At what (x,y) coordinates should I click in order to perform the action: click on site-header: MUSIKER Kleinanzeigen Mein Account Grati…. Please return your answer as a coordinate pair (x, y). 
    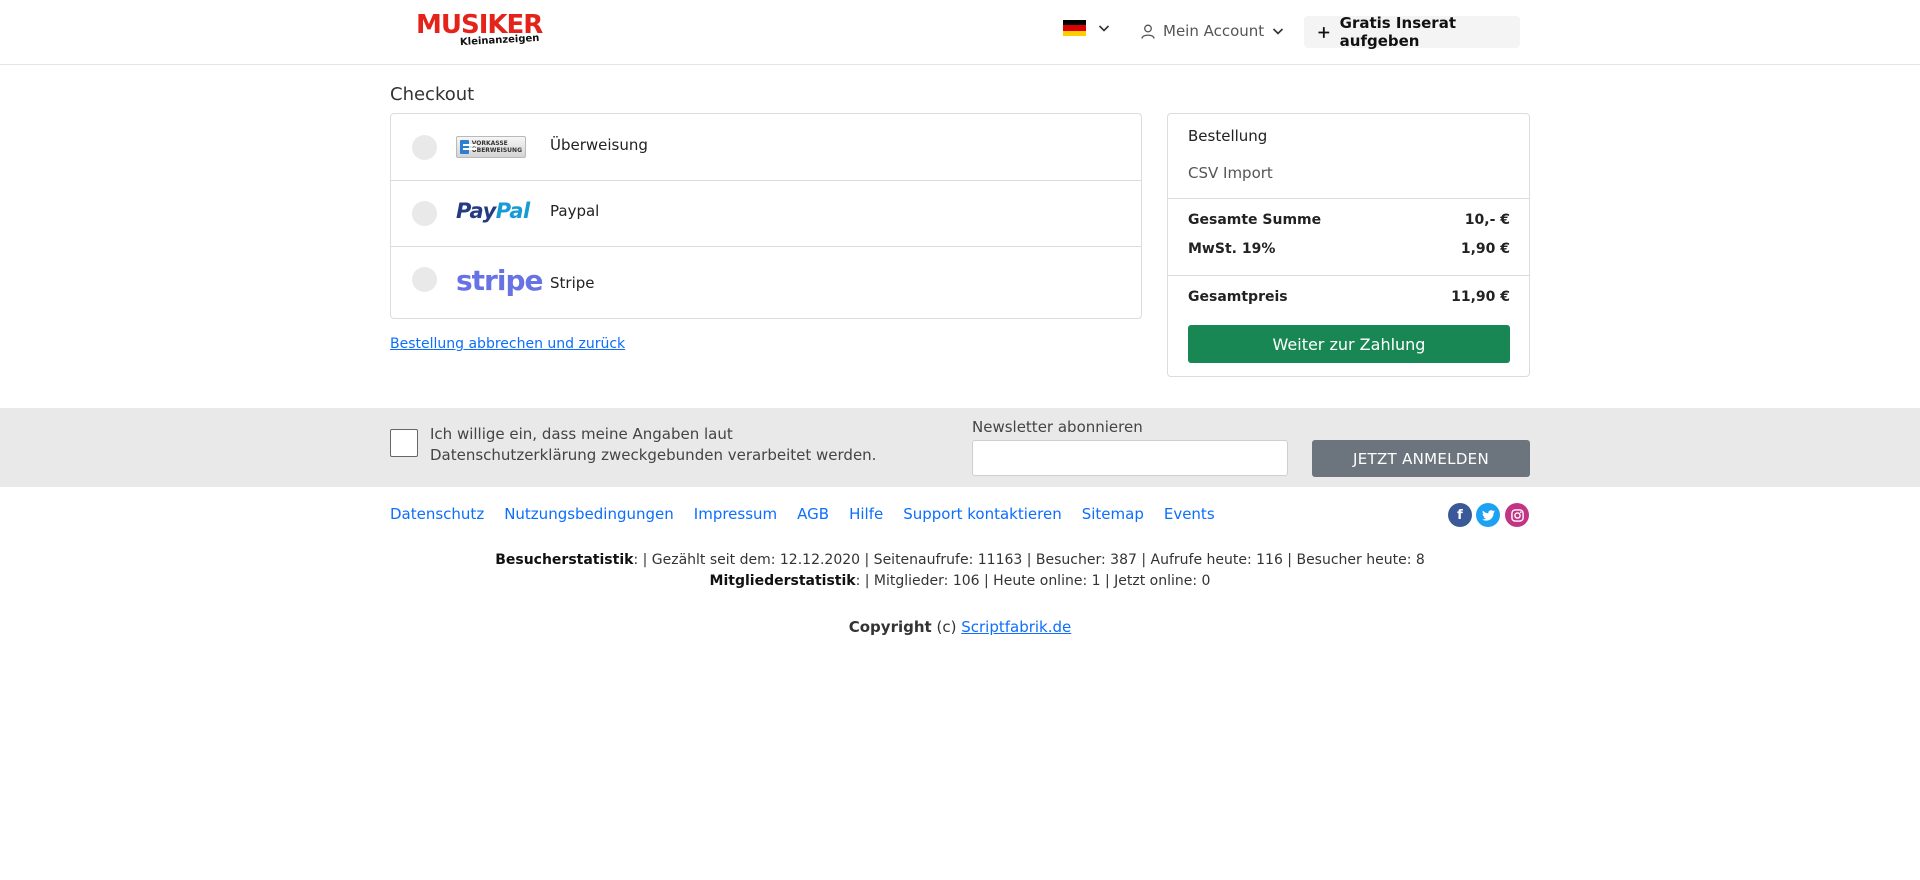
    Looking at the image, I should click on (960, 32).